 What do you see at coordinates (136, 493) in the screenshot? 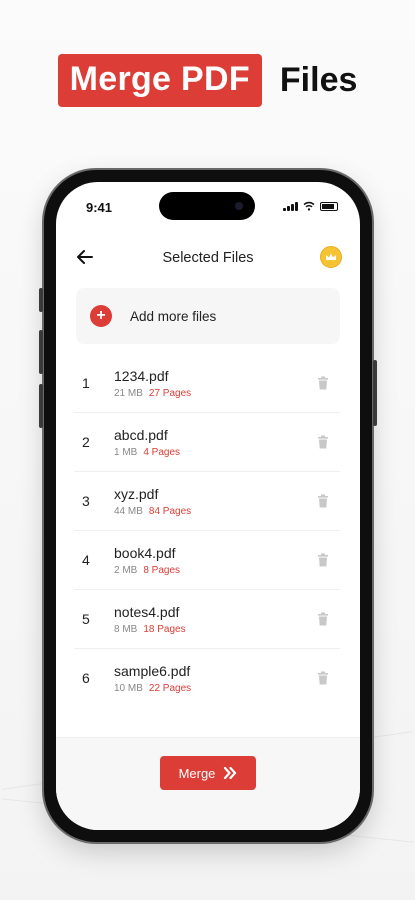
I see `file-name: xyz.pdf` at bounding box center [136, 493].